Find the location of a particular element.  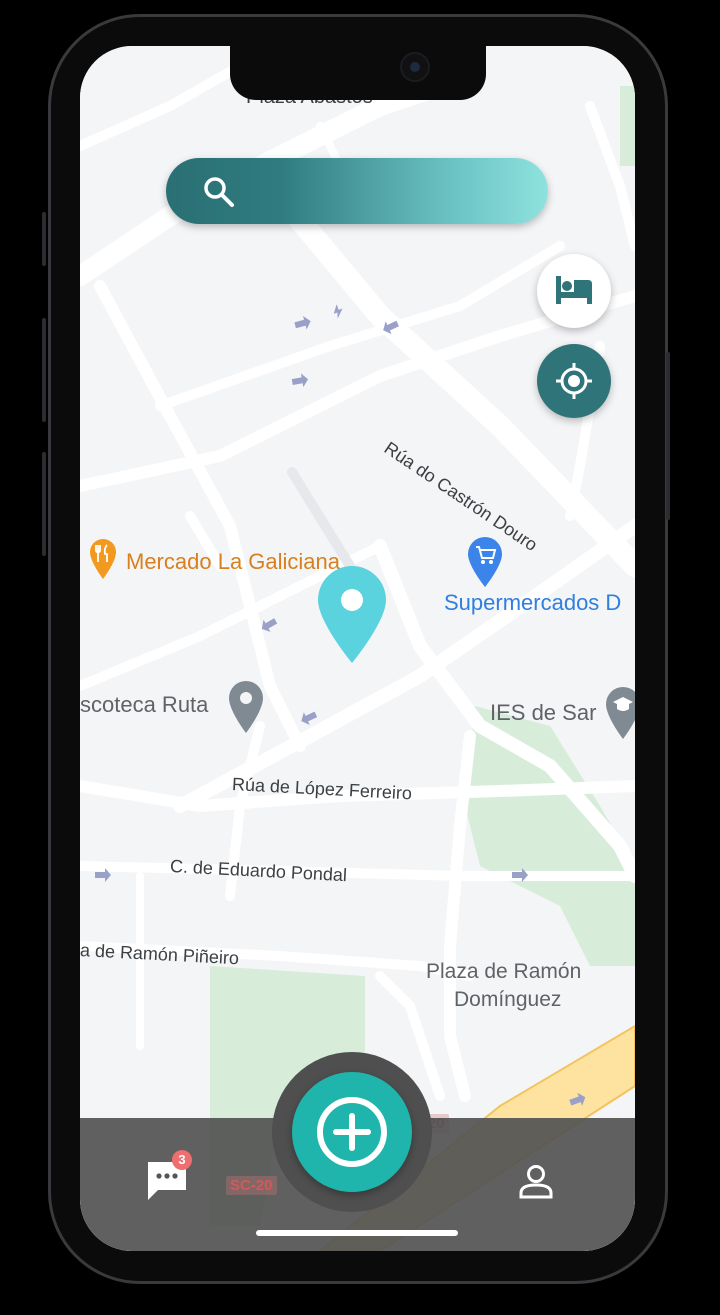

hotels-button is located at coordinates (574, 291).